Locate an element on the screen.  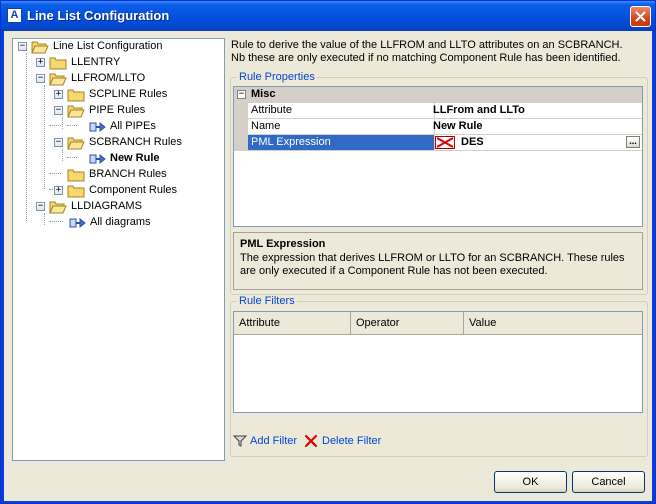
add-filter-button: Add Filter is located at coordinates (268, 442).